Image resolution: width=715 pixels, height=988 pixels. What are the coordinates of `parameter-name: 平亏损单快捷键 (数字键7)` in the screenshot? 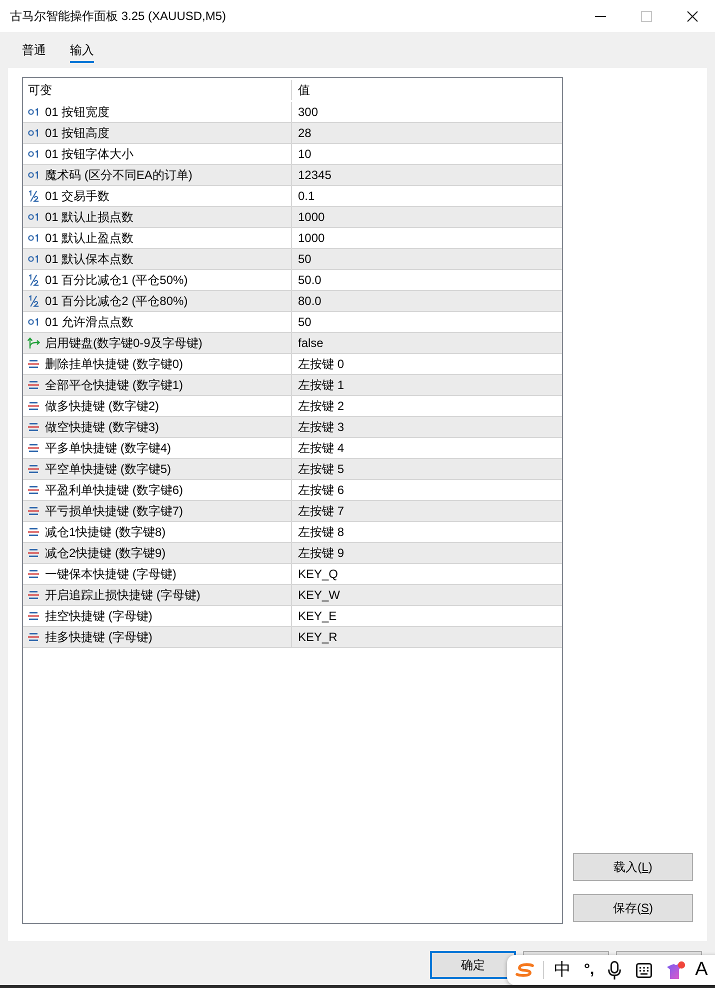 It's located at (114, 511).